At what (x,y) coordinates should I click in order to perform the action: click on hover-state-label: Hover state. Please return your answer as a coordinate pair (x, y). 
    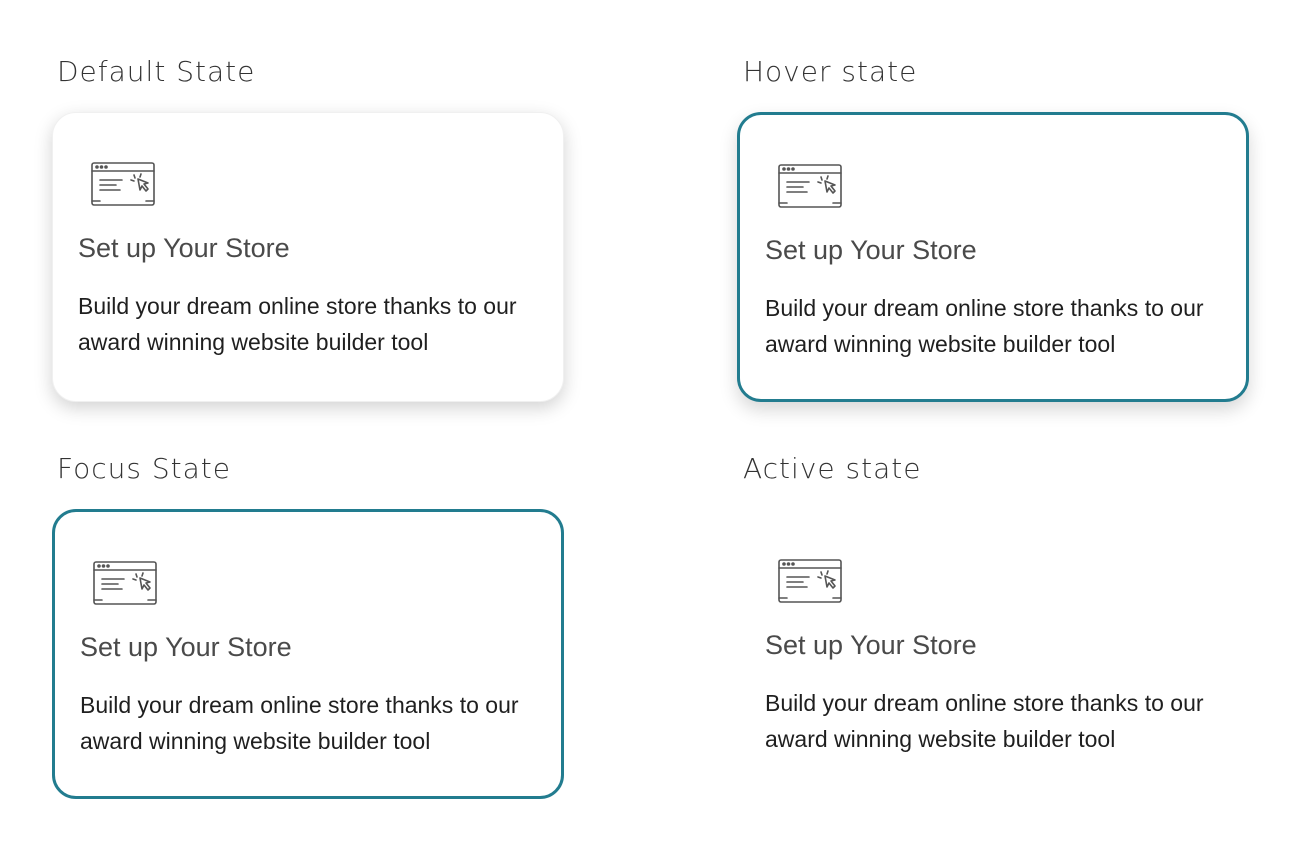
    Looking at the image, I should click on (830, 71).